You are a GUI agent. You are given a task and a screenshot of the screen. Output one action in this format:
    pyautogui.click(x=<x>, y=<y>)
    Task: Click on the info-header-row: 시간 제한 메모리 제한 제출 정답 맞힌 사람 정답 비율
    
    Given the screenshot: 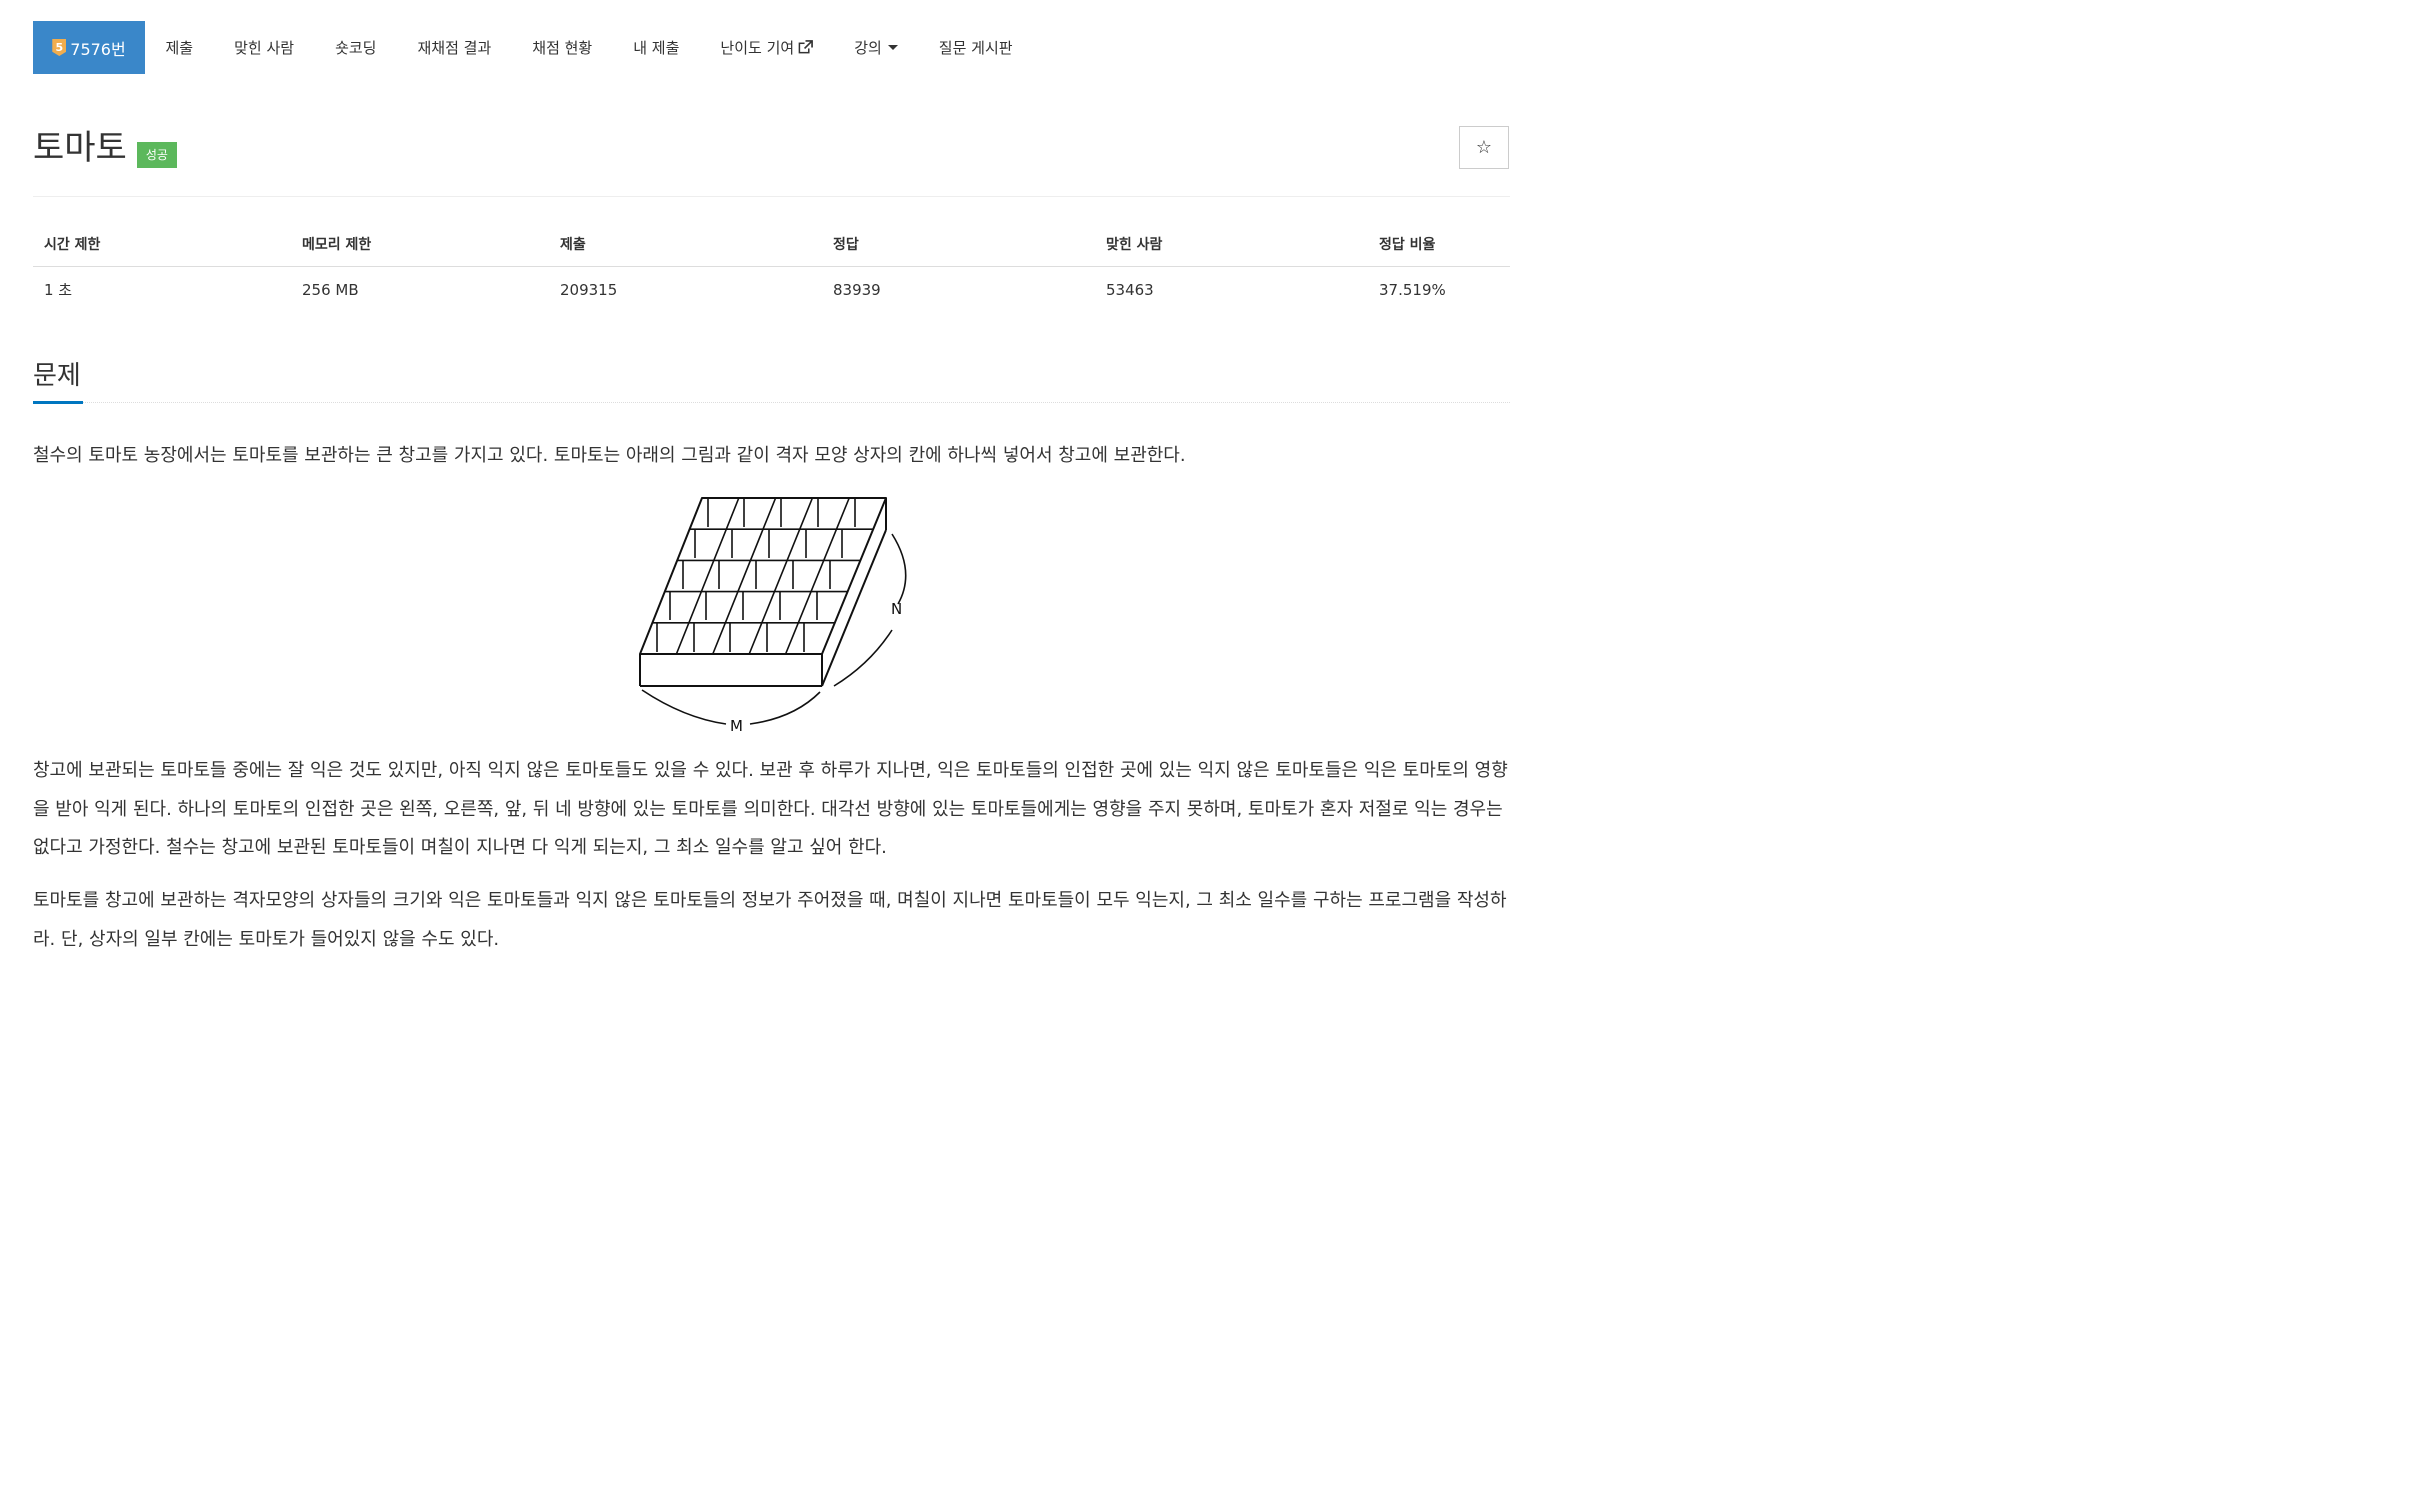 What is the action you would take?
    pyautogui.click(x=771, y=244)
    